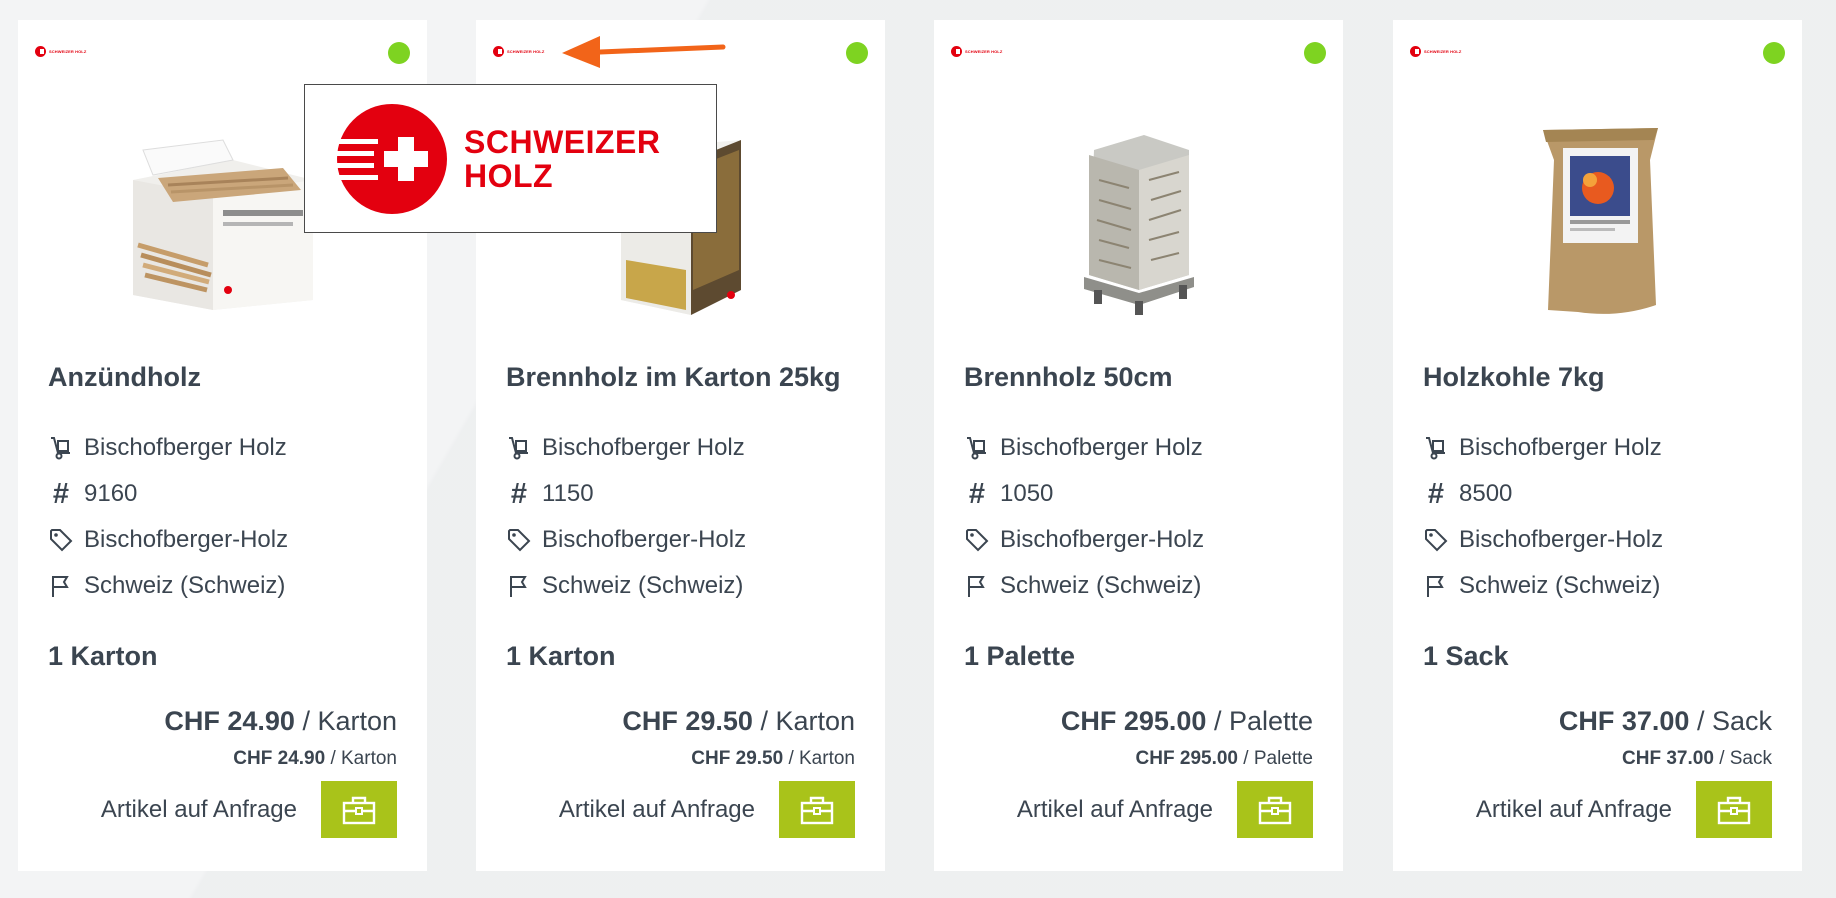  I want to click on price-sub-unit: / Palette, so click(1278, 758).